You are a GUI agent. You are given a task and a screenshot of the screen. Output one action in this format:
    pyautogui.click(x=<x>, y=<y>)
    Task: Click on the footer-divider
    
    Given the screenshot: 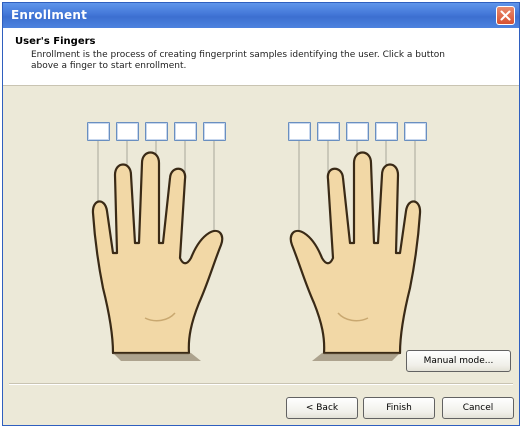 What is the action you would take?
    pyautogui.click(x=261, y=384)
    